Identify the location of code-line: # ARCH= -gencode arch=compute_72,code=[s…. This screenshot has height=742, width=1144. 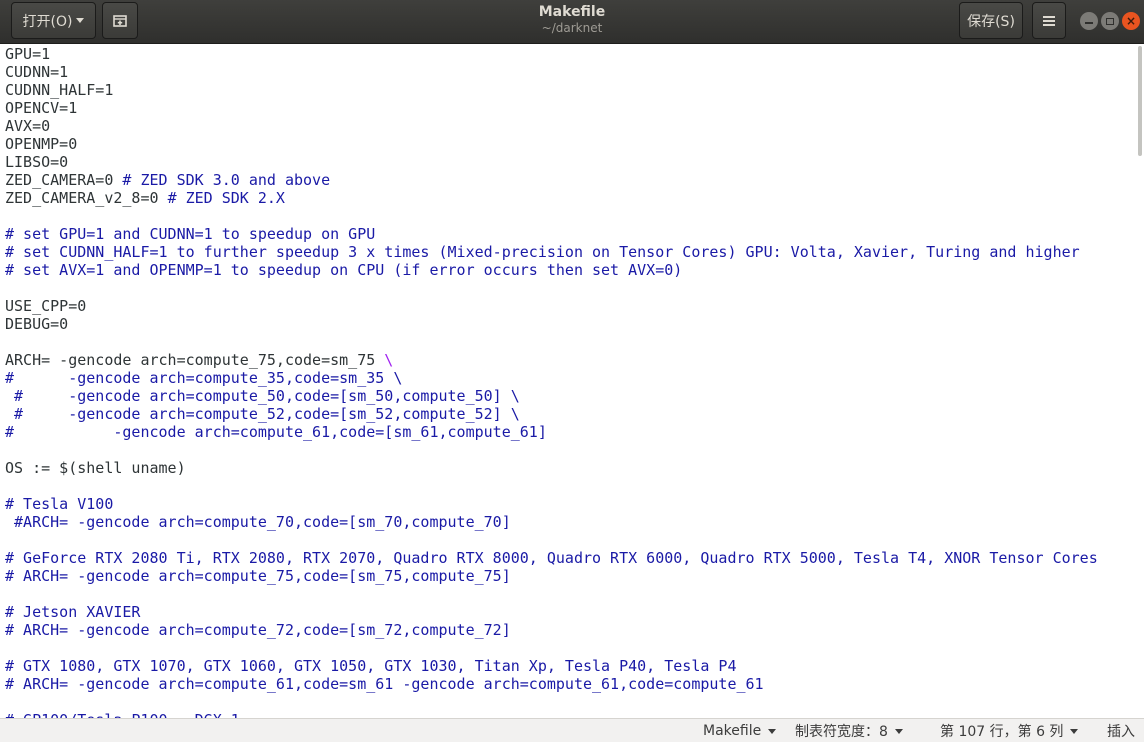
(551, 630).